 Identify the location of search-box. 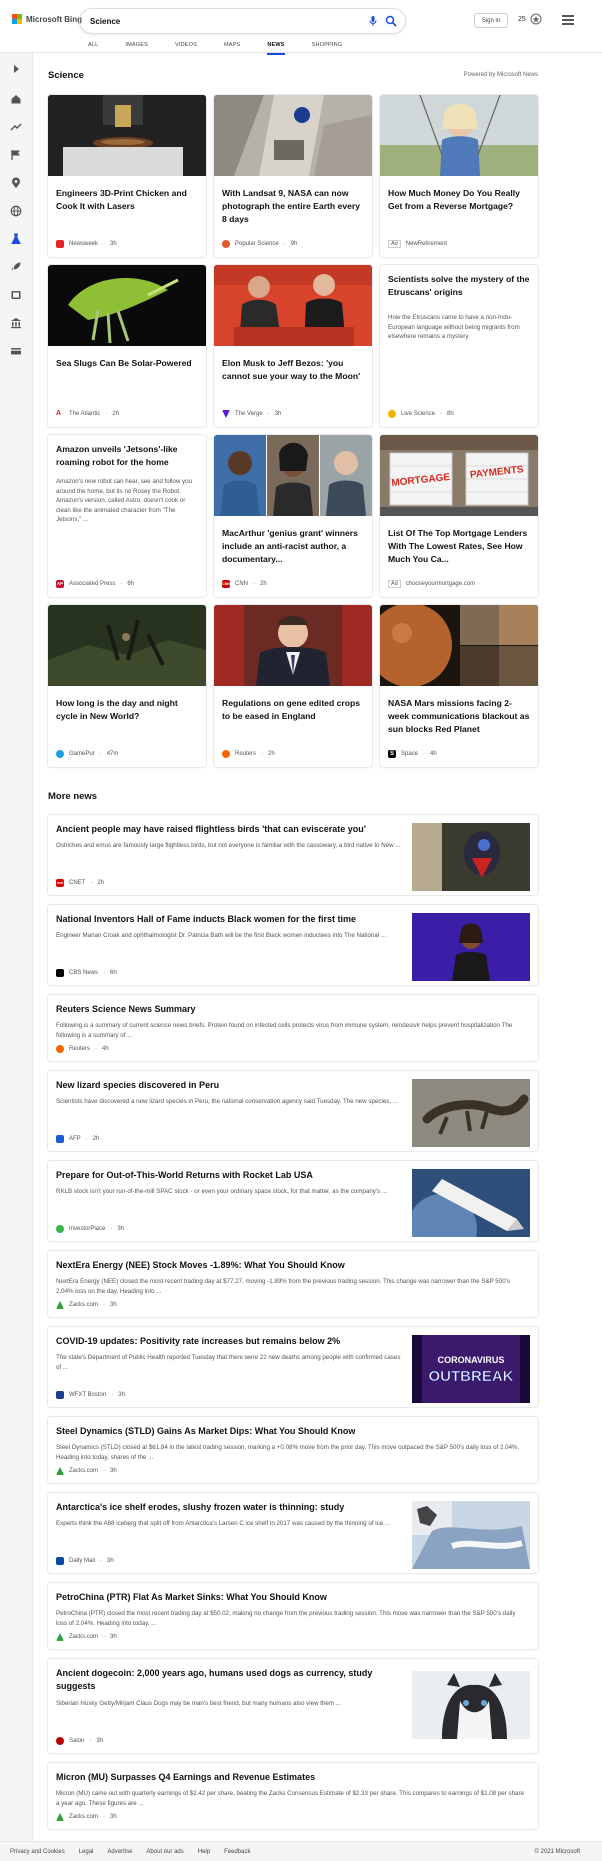
(242, 21).